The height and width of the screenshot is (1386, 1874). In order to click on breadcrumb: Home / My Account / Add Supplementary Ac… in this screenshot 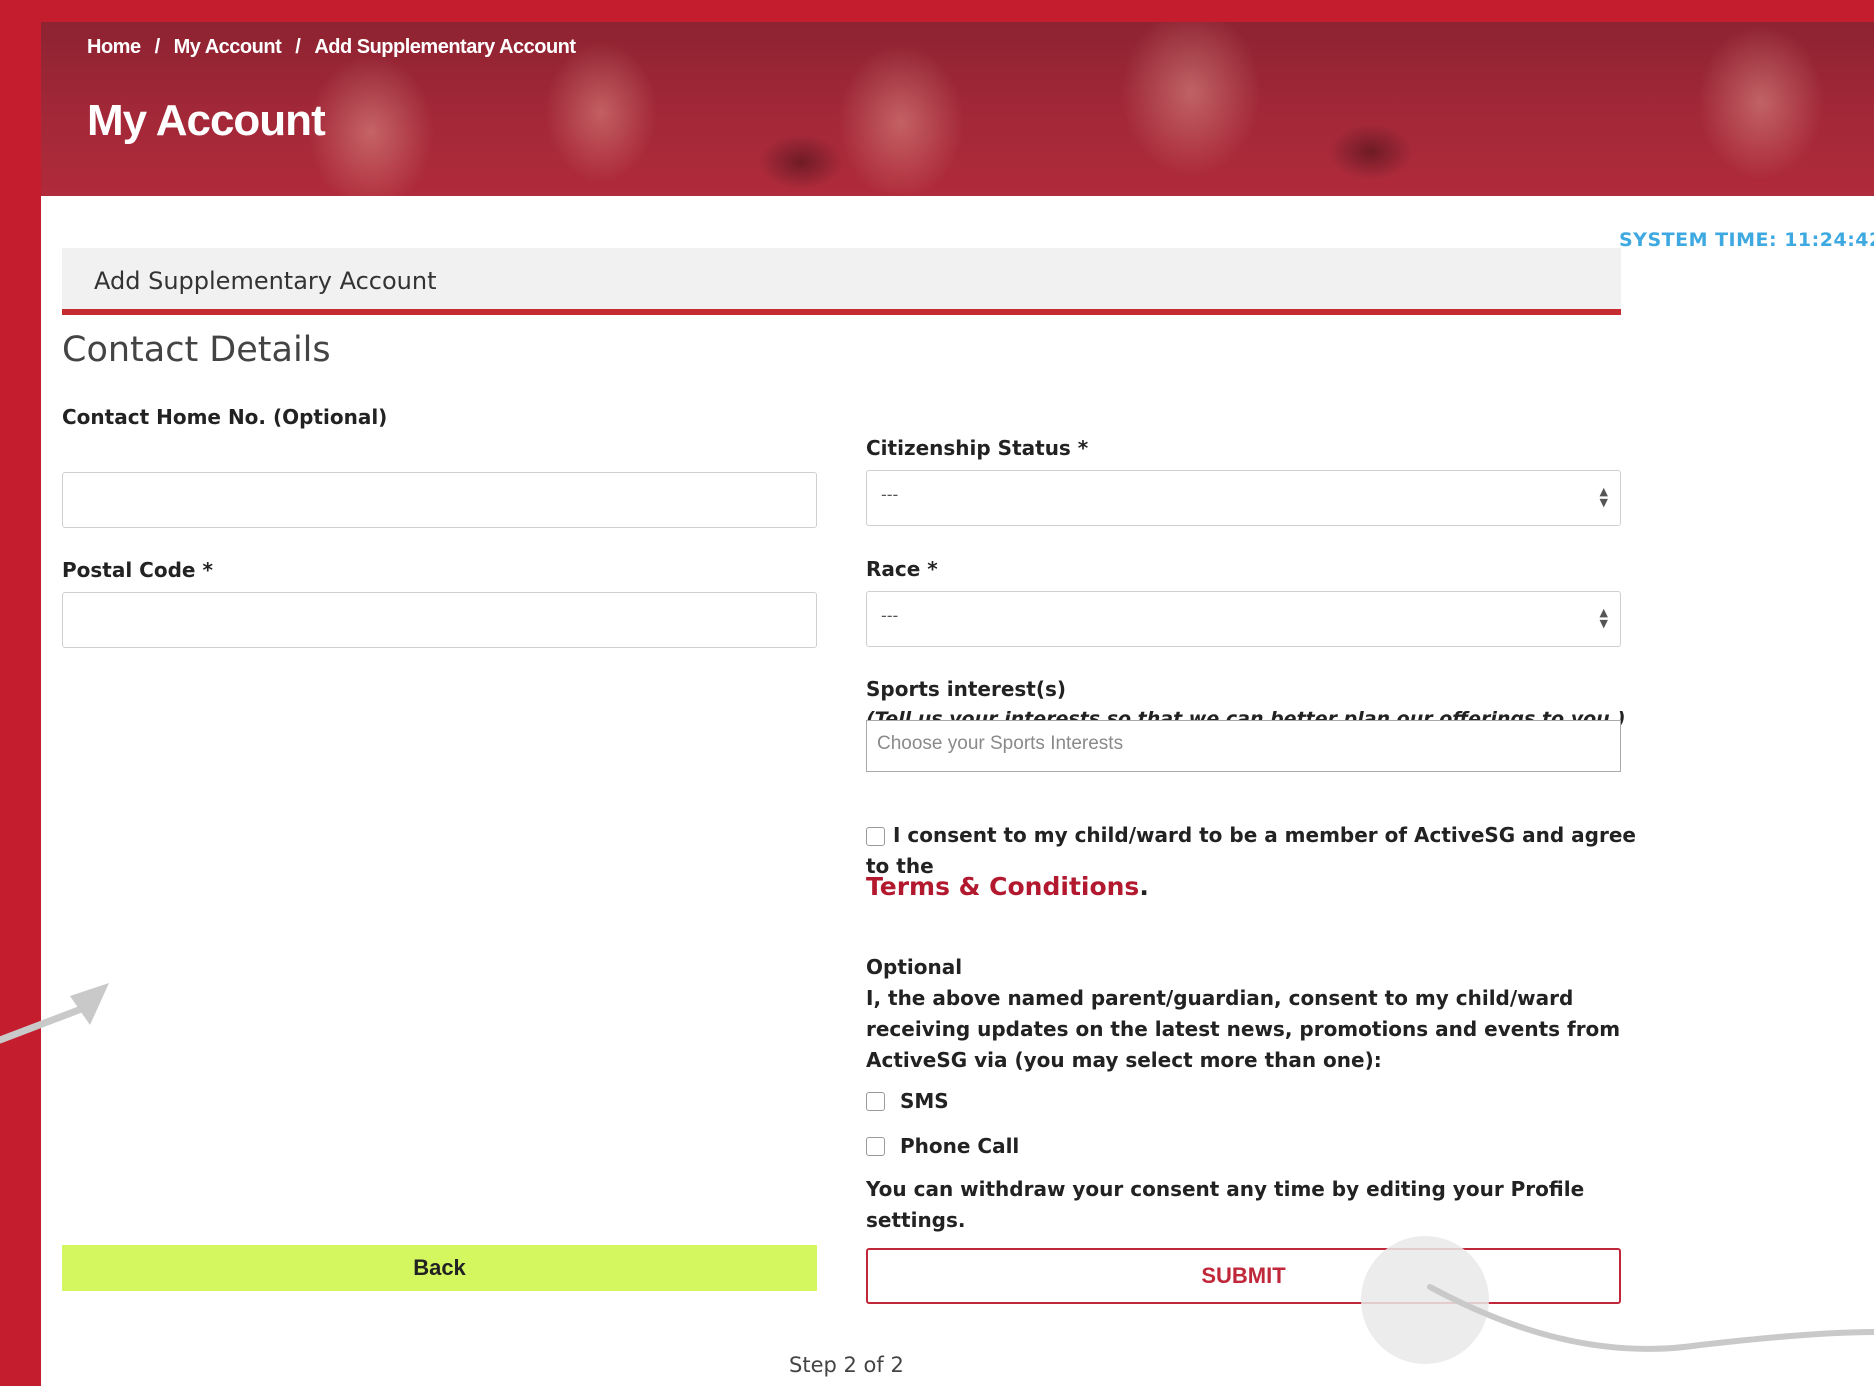, I will do `click(331, 47)`.